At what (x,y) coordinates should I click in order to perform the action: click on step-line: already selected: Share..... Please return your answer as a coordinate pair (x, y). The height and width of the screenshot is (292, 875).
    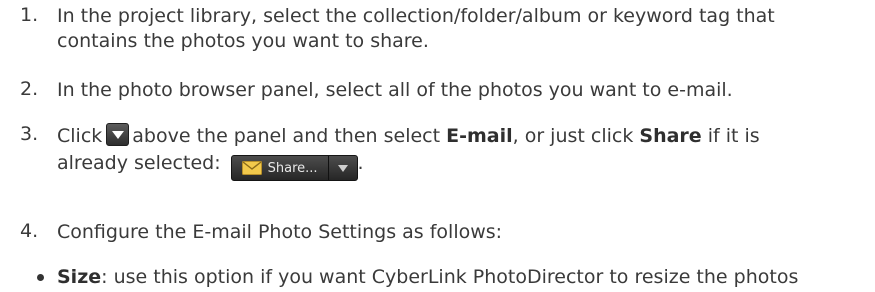
    Looking at the image, I should click on (457, 165).